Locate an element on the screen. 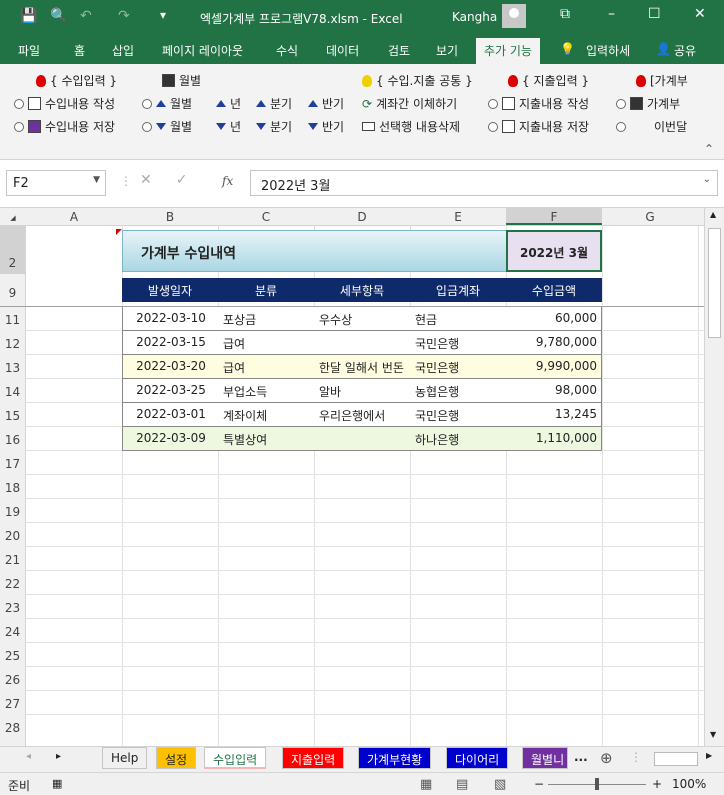 This screenshot has width=724, height=795. row-header: 14 is located at coordinates (13, 391).